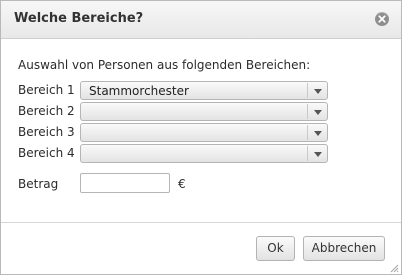  What do you see at coordinates (139, 91) in the screenshot?
I see `bereich-1-value: Stammorchester` at bounding box center [139, 91].